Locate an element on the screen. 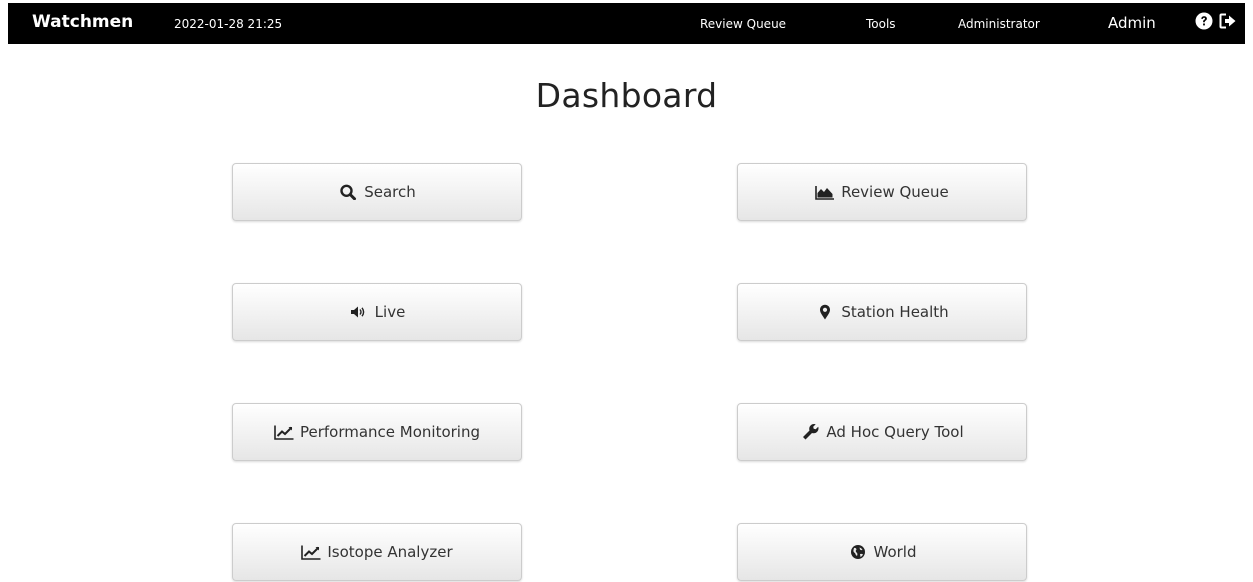 The height and width of the screenshot is (582, 1253). review-queue-button: Review Queue is located at coordinates (882, 192).